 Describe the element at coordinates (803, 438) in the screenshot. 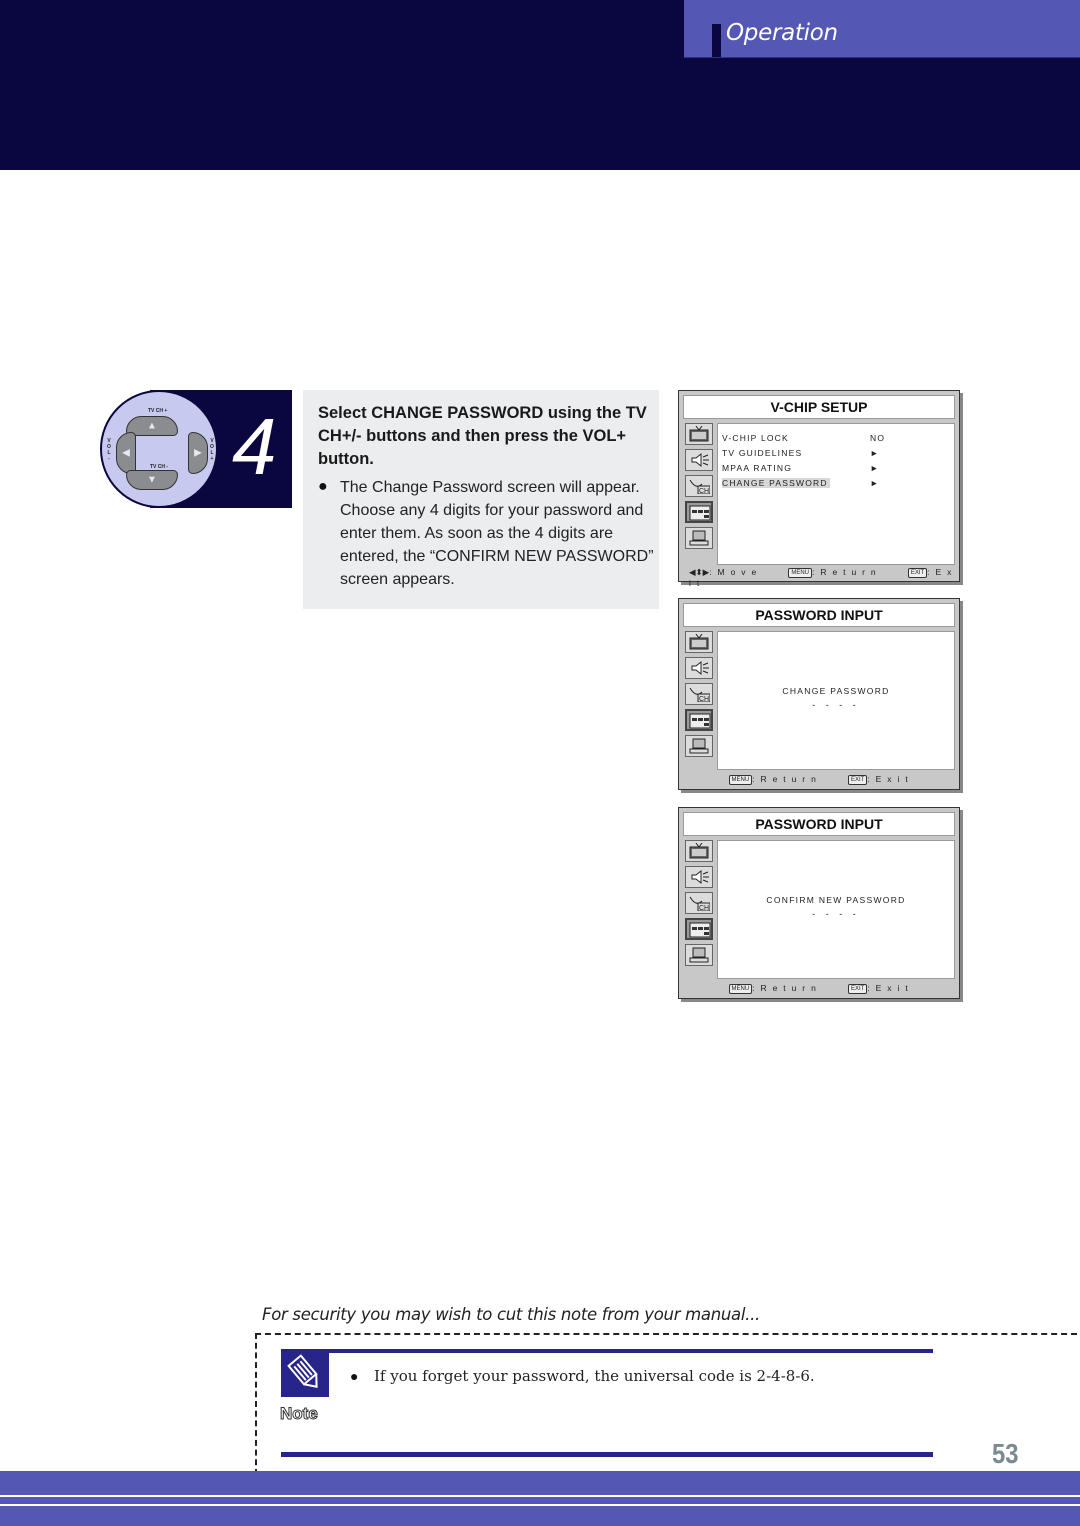

I see `menu-item-vchip-lock: V-CHIP LOCK NO` at that location.